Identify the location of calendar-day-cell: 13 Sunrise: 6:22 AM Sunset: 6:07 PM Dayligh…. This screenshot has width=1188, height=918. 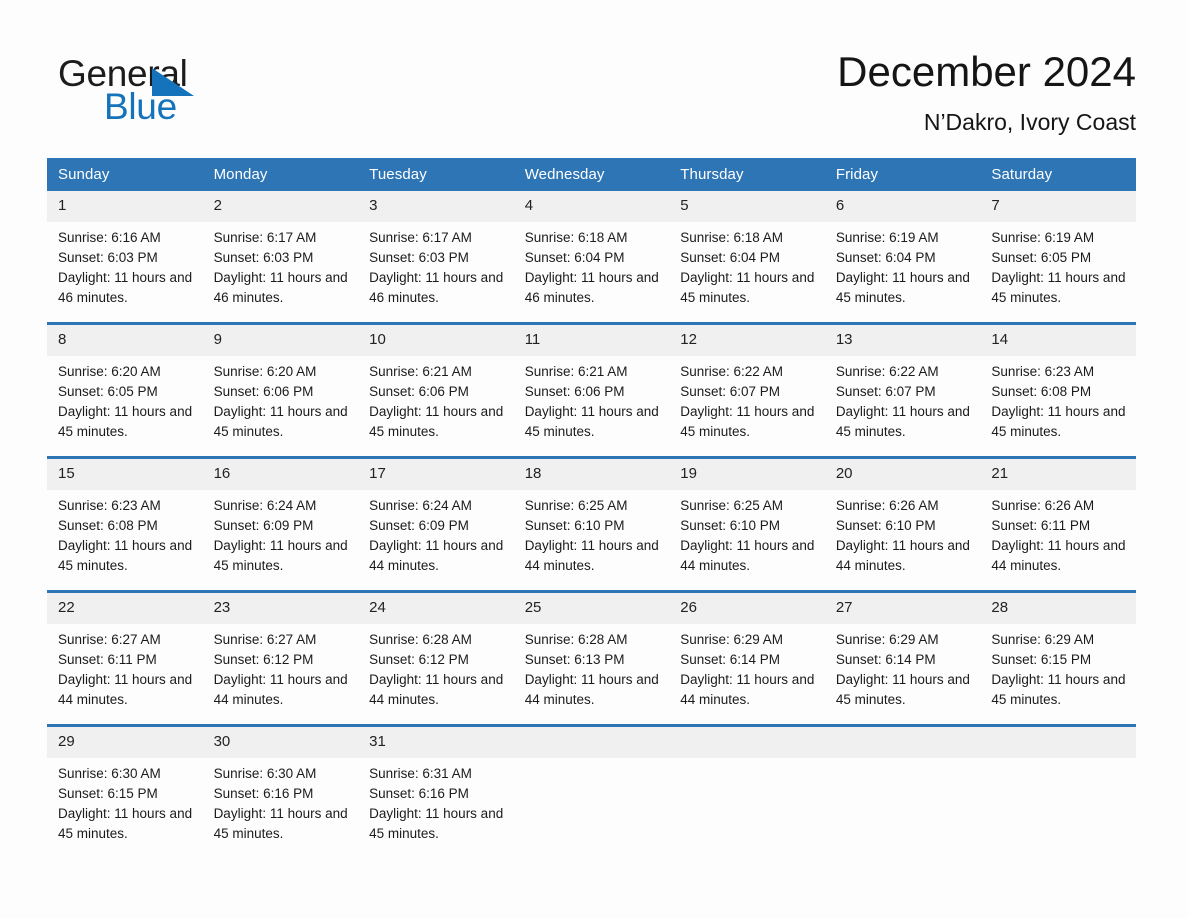
(902, 390).